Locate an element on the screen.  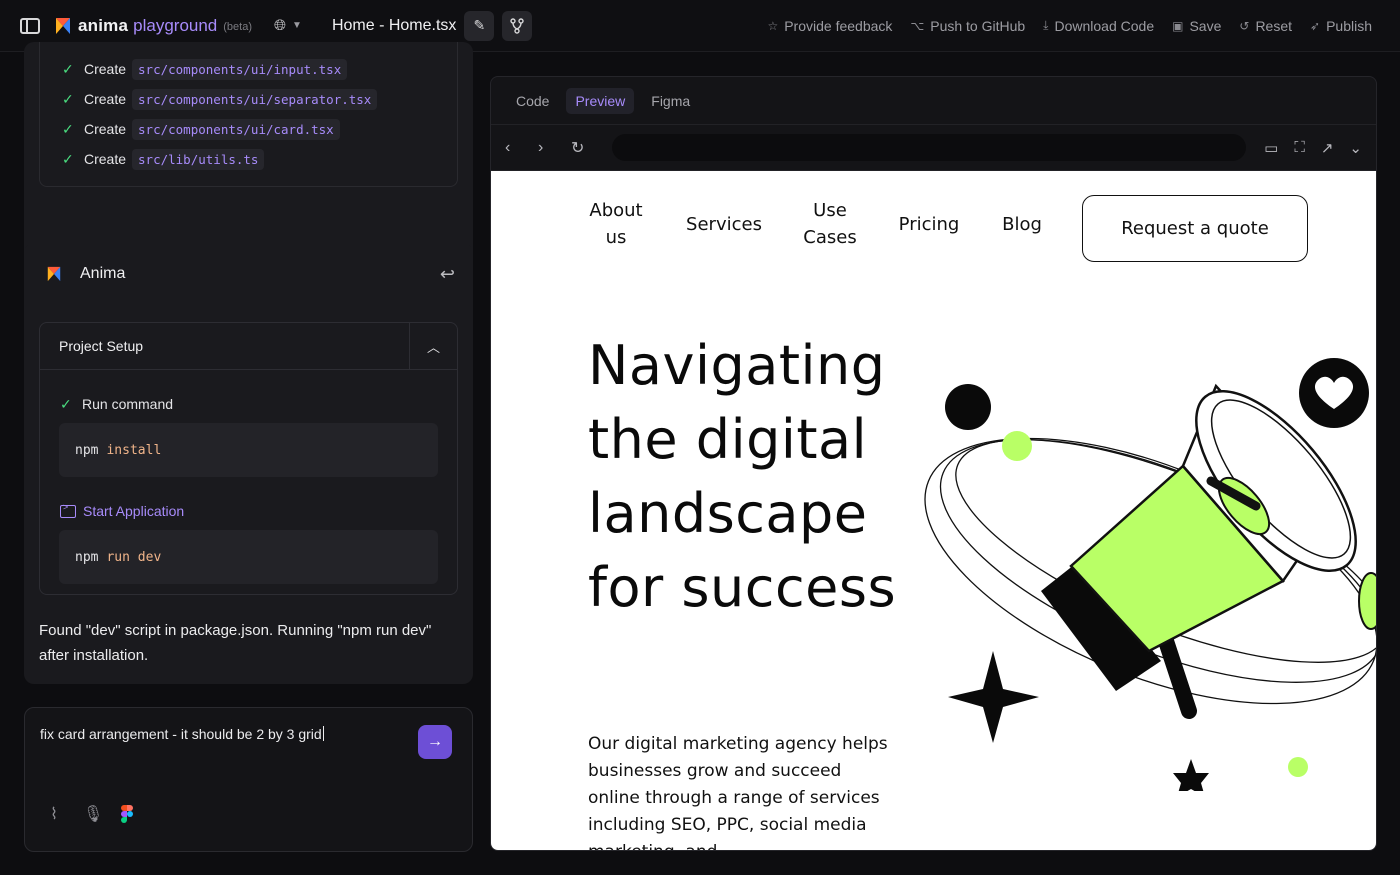
nav-use-cases: Use Cases is located at coordinates (830, 224).